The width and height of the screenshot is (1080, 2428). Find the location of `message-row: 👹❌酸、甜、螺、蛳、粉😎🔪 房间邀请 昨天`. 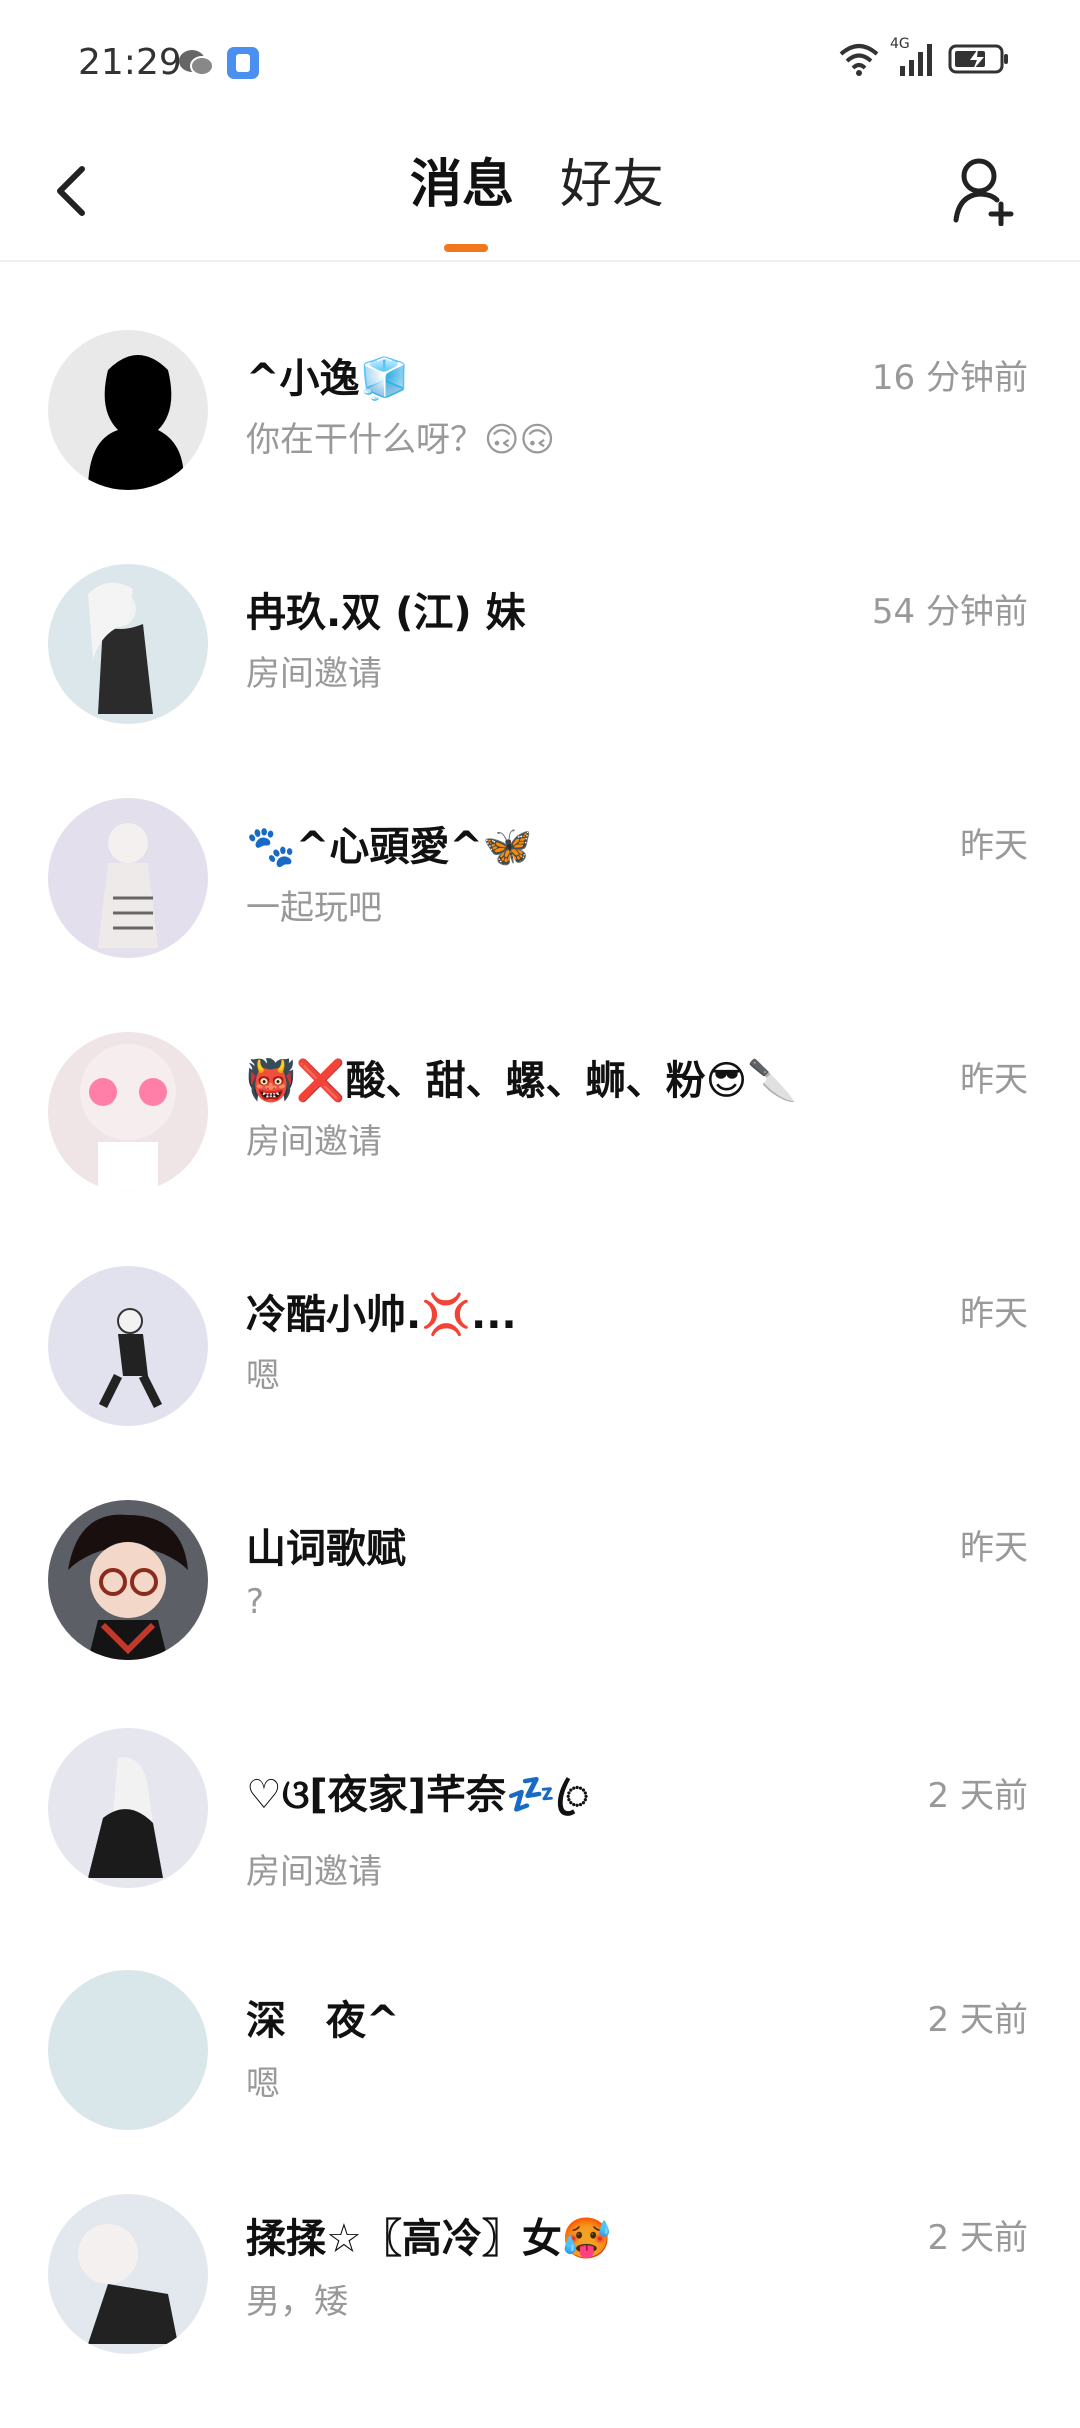

message-row: 👹❌酸、甜、螺、蛳、粉😎🔪 房间邀请 昨天 is located at coordinates (540, 1121).